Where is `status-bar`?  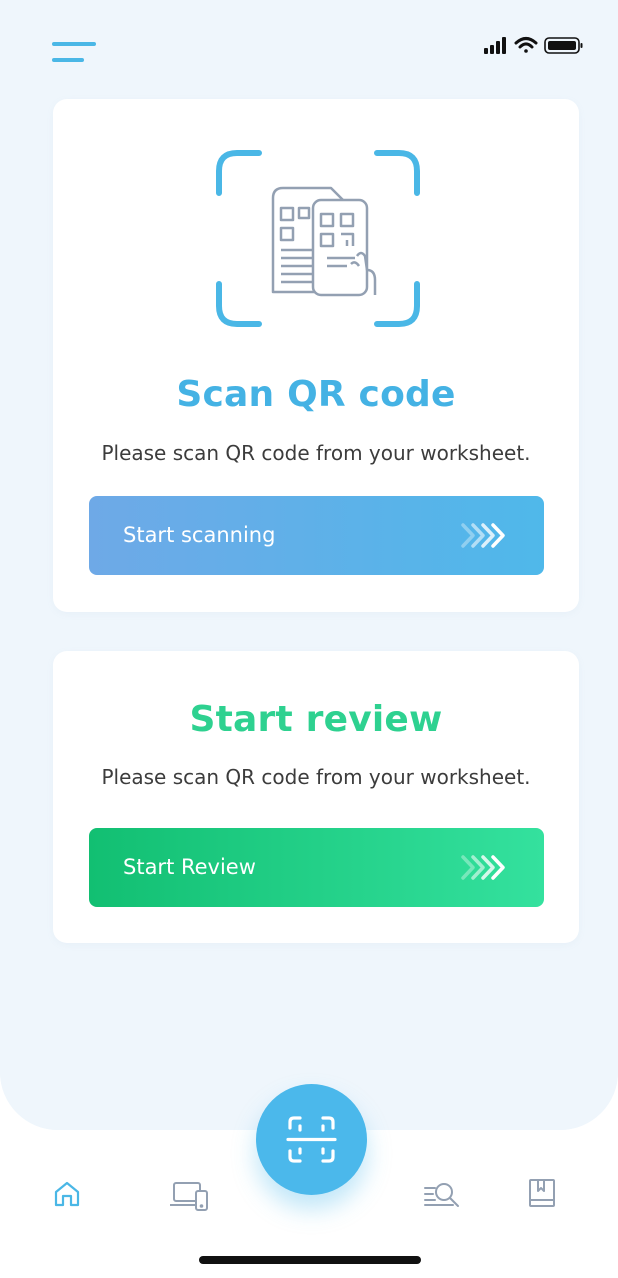 status-bar is located at coordinates (533, 45).